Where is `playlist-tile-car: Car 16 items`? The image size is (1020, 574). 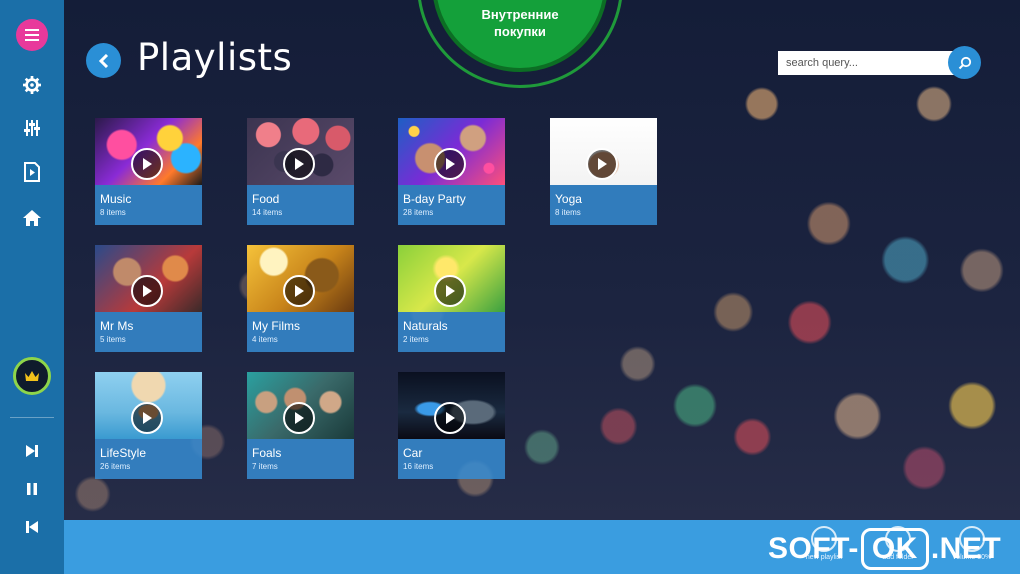
playlist-tile-car: Car 16 items is located at coordinates (451, 425).